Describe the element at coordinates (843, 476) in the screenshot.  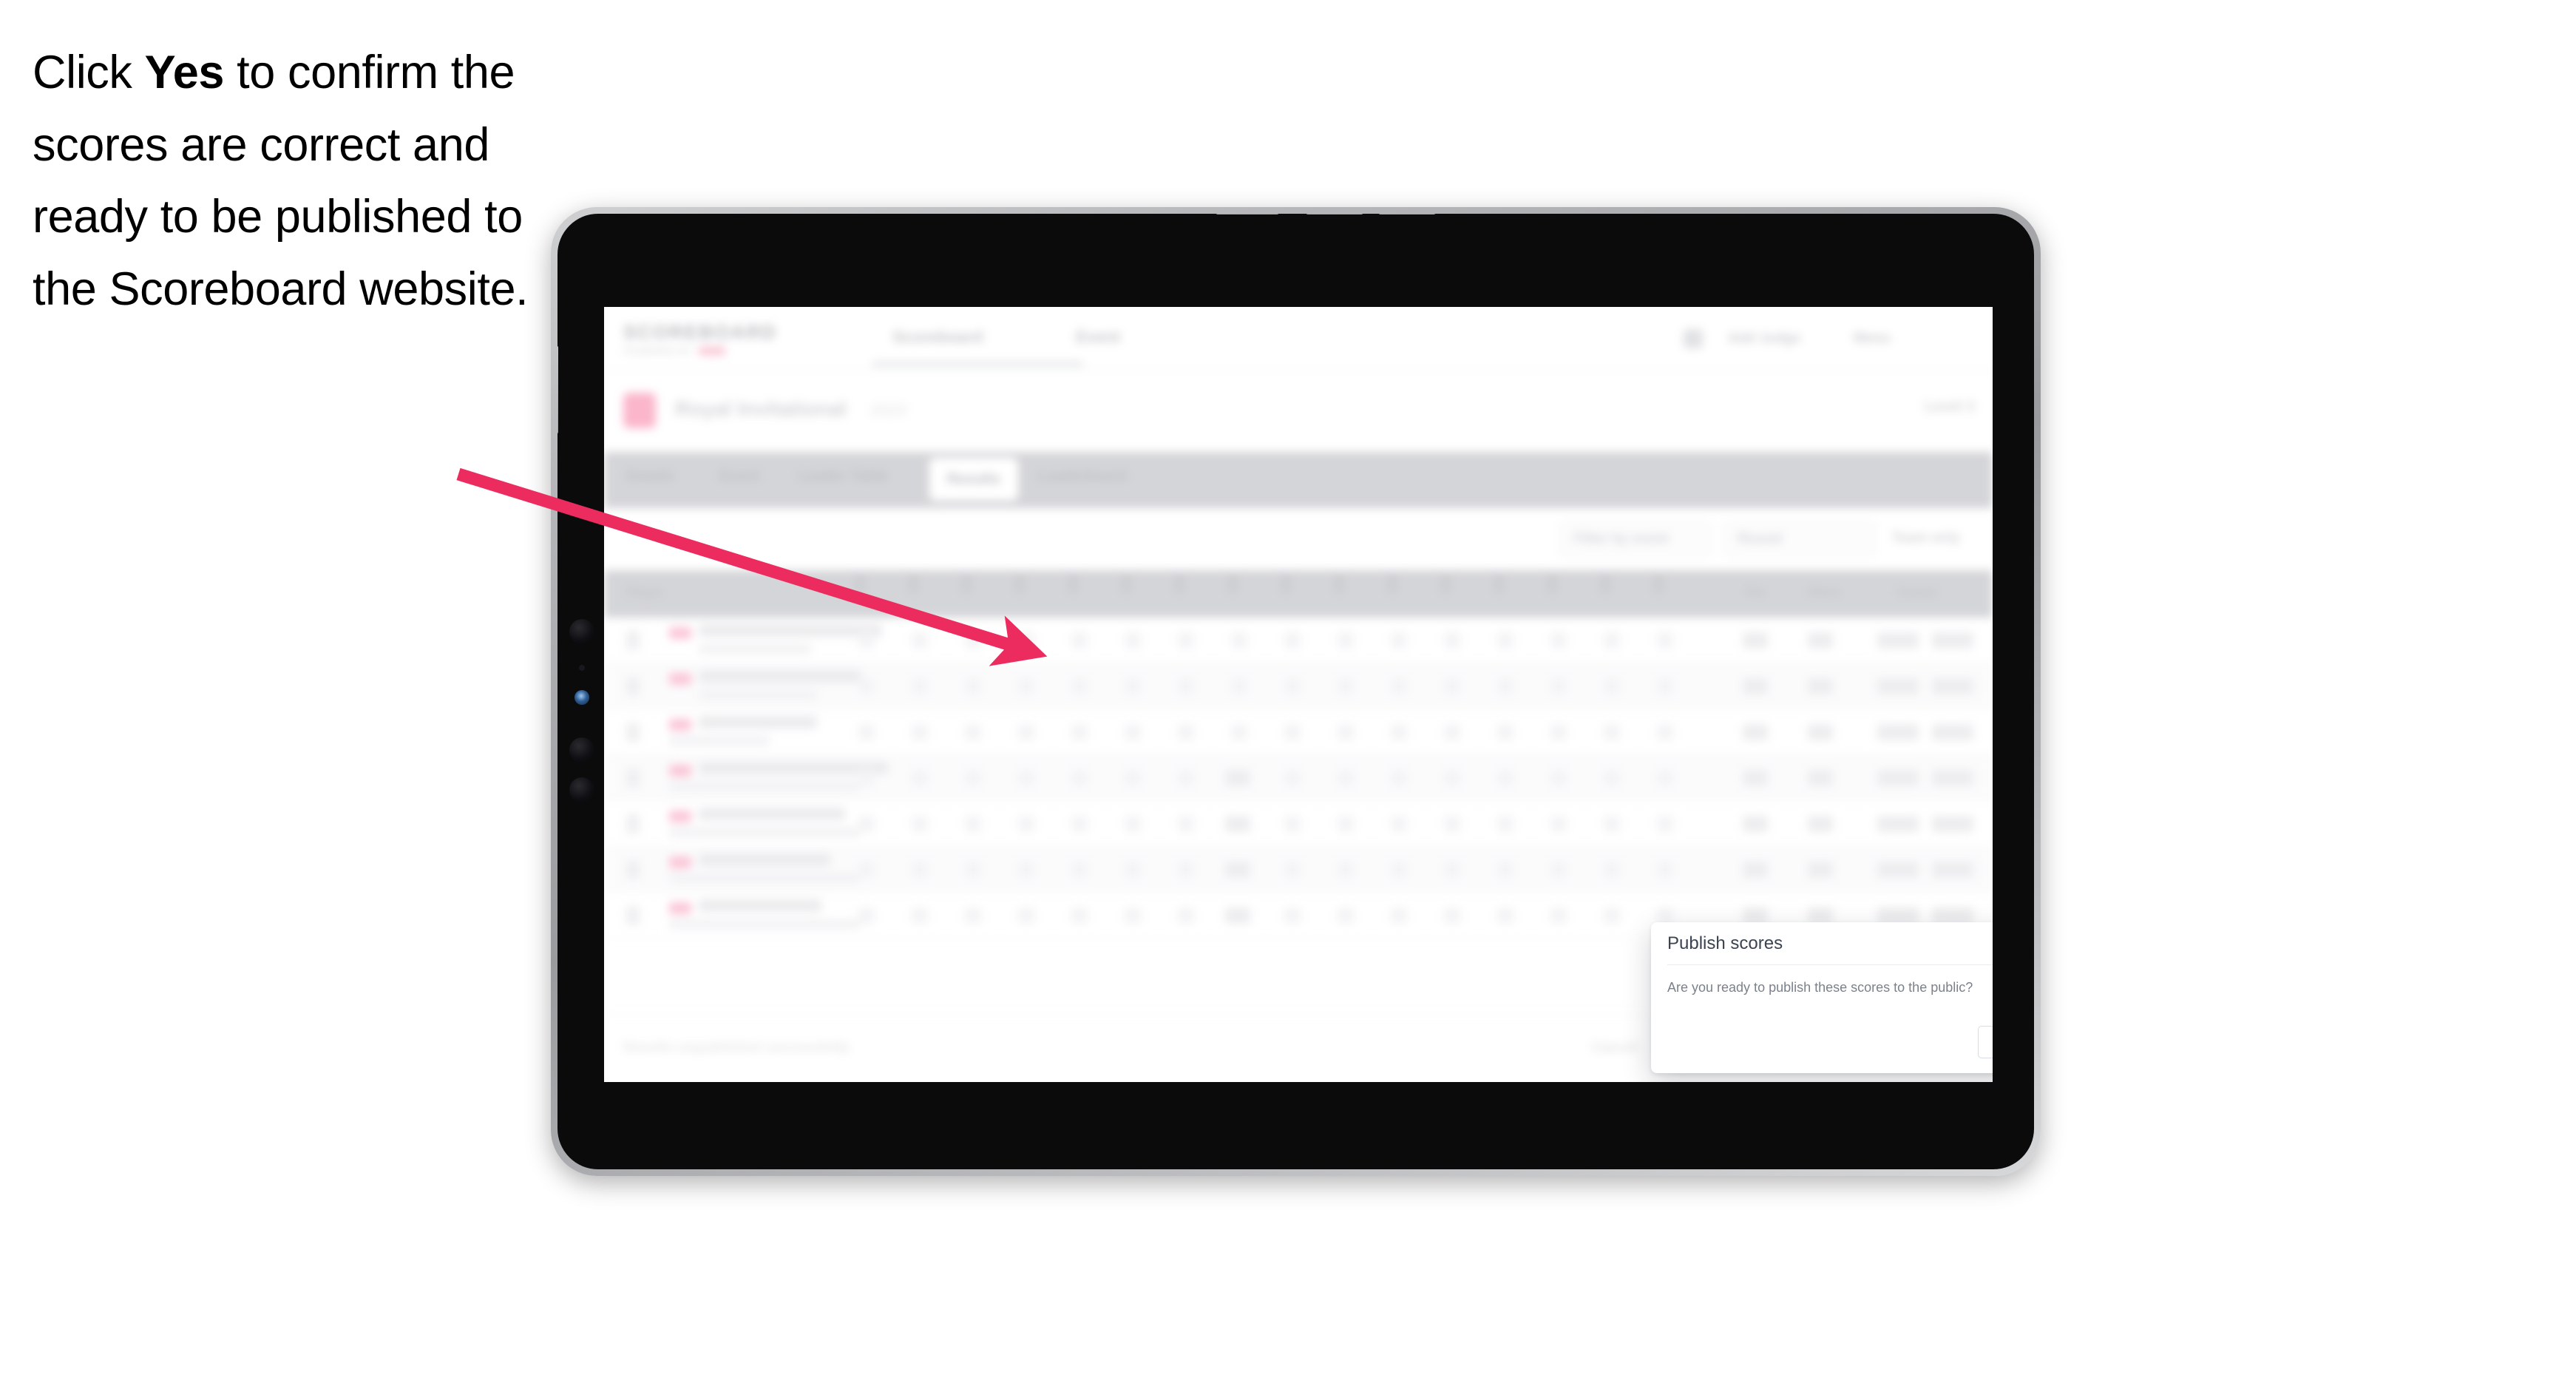
I see `tab-leader-table: Leader Table` at that location.